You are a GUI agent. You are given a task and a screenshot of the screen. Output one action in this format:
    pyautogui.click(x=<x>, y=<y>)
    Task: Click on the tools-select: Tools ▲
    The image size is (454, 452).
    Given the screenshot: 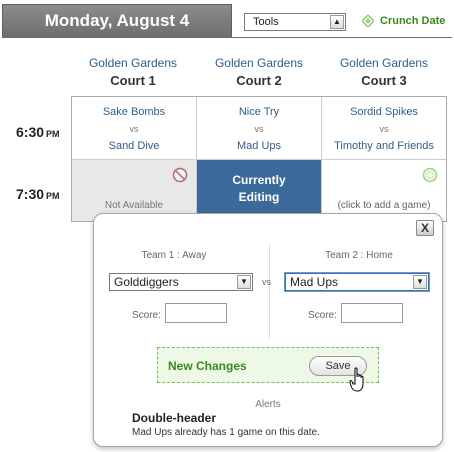 What is the action you would take?
    pyautogui.click(x=295, y=22)
    